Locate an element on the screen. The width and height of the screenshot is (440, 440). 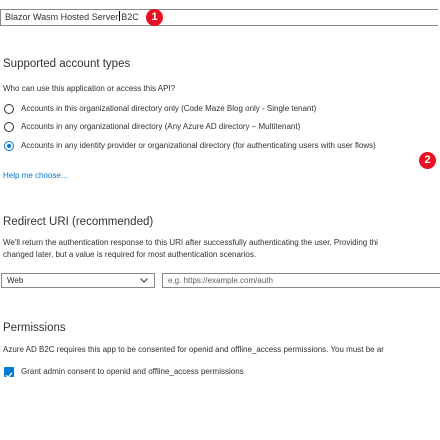
app-name-input: Blazor Wasm Hosted Server B2C is located at coordinates (219, 17).